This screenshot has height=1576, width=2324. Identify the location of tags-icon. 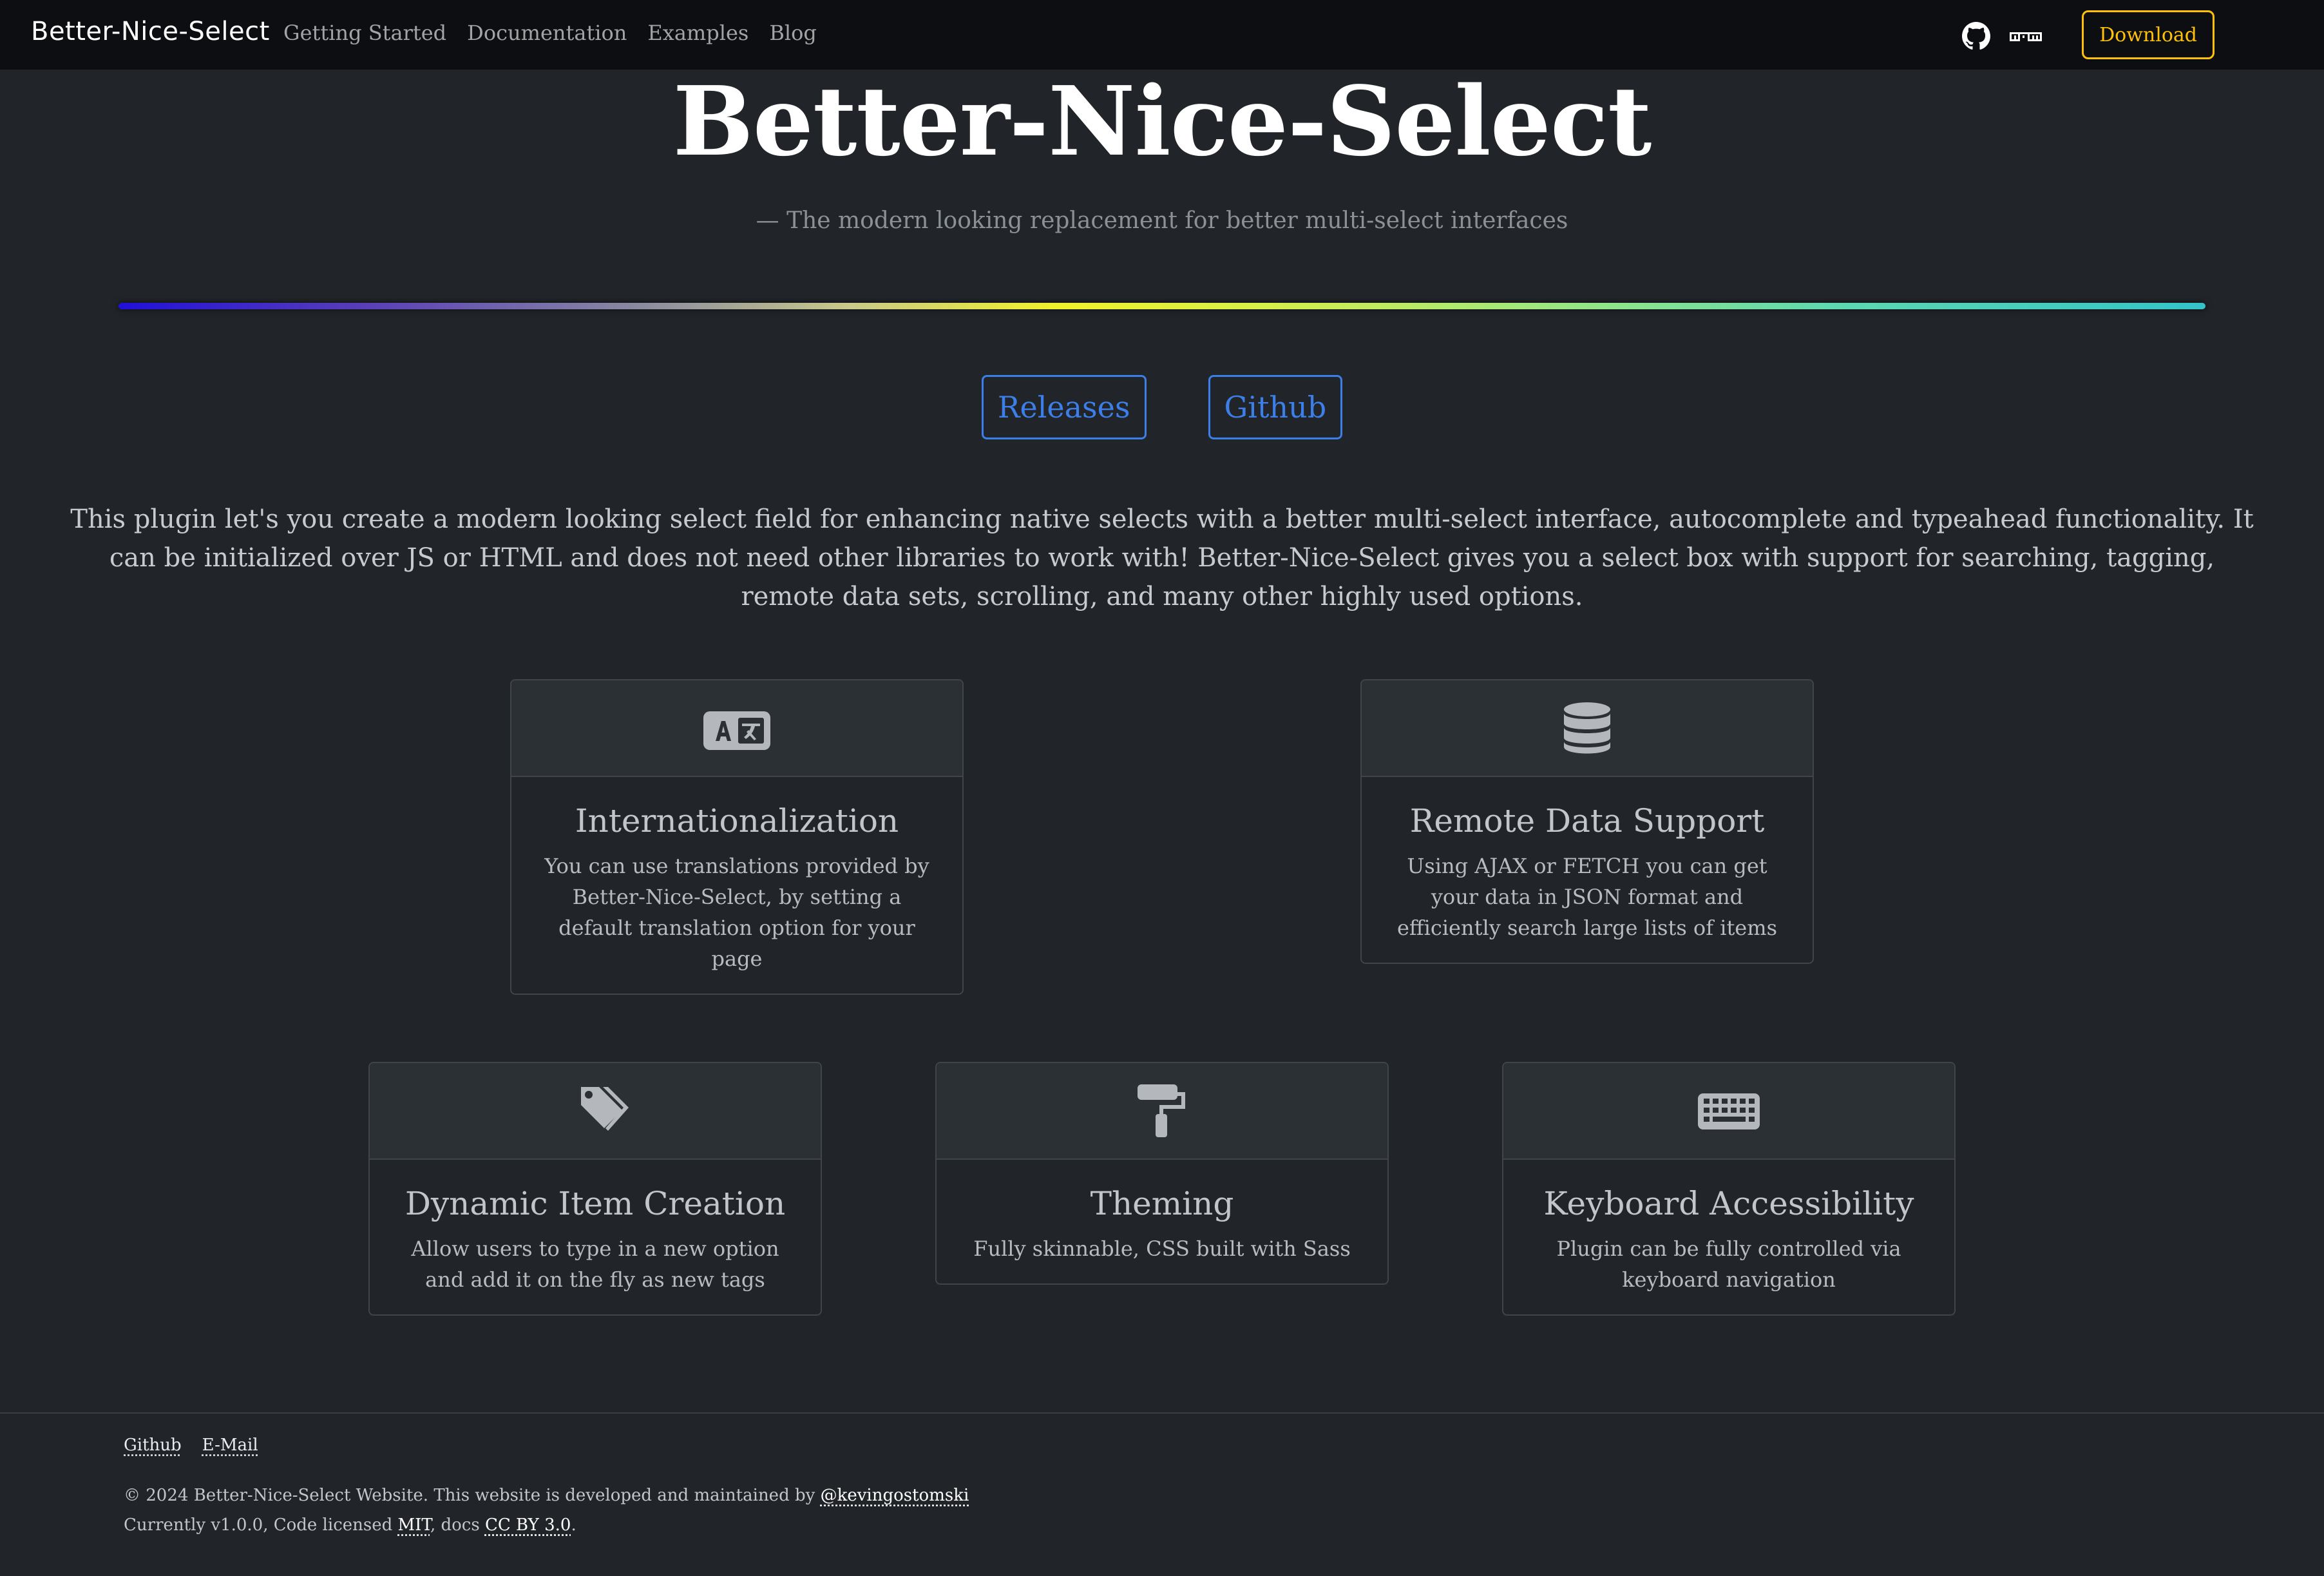
(595, 1111).